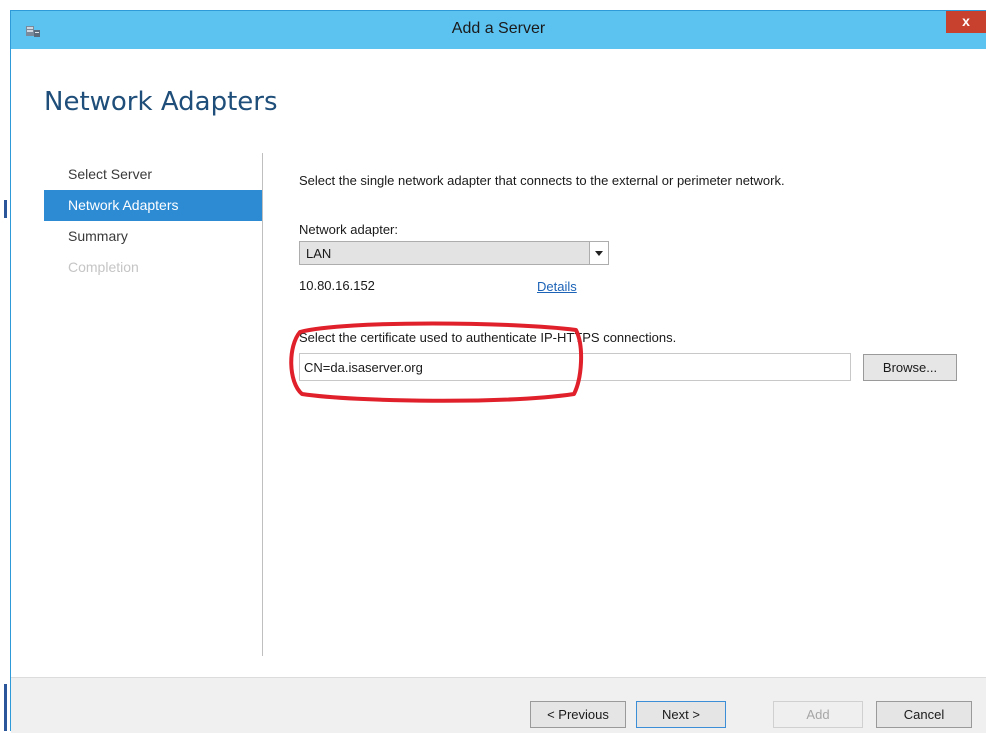  What do you see at coordinates (966, 22) in the screenshot?
I see `close-button: x` at bounding box center [966, 22].